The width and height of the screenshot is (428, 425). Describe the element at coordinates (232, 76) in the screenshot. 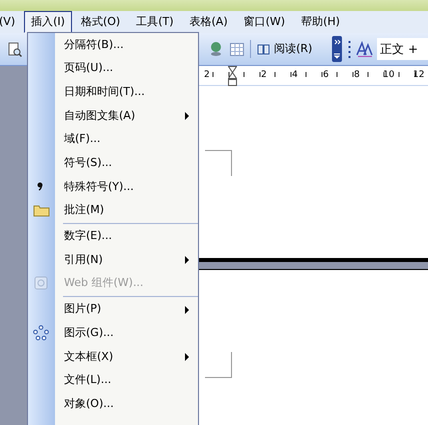

I see `indent-marker` at that location.